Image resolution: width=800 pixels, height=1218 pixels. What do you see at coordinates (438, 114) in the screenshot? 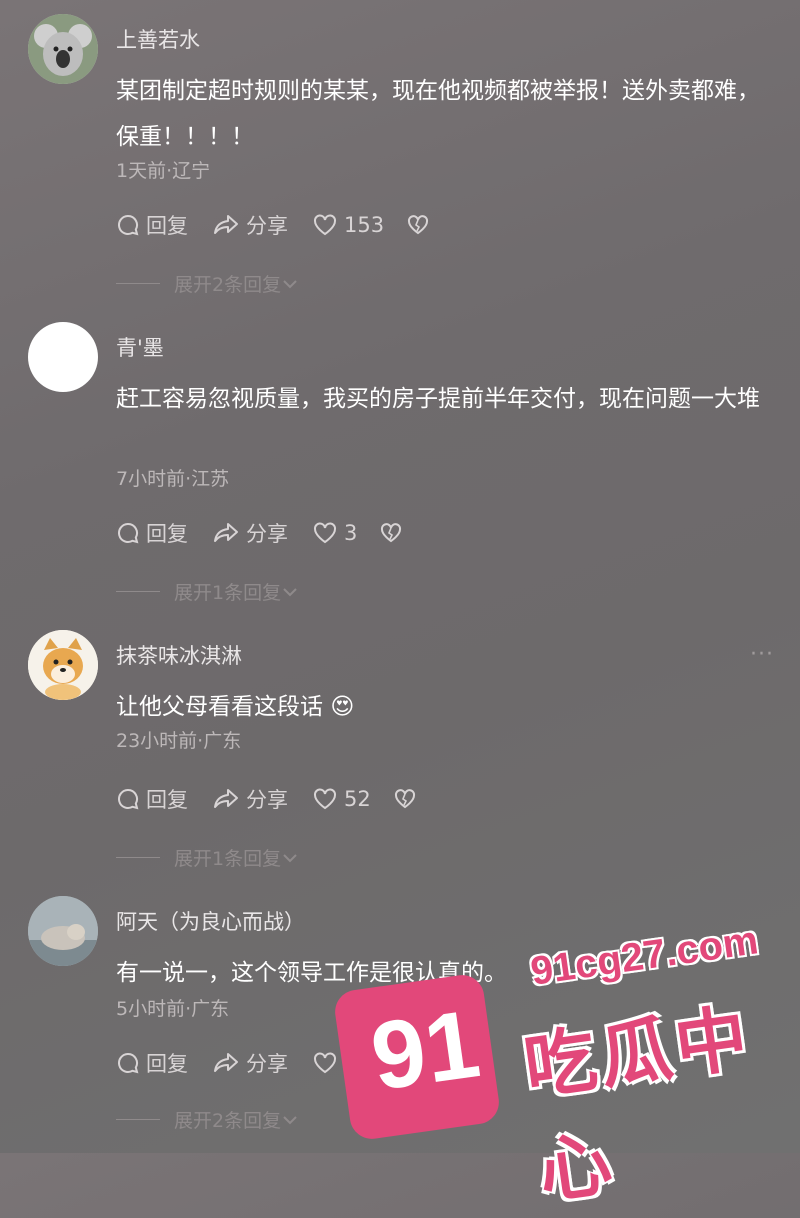
I see `comment-text: 某团制定超时规则的某某，现在他视频都被举报！送外卖都难，保重！！！！` at bounding box center [438, 114].